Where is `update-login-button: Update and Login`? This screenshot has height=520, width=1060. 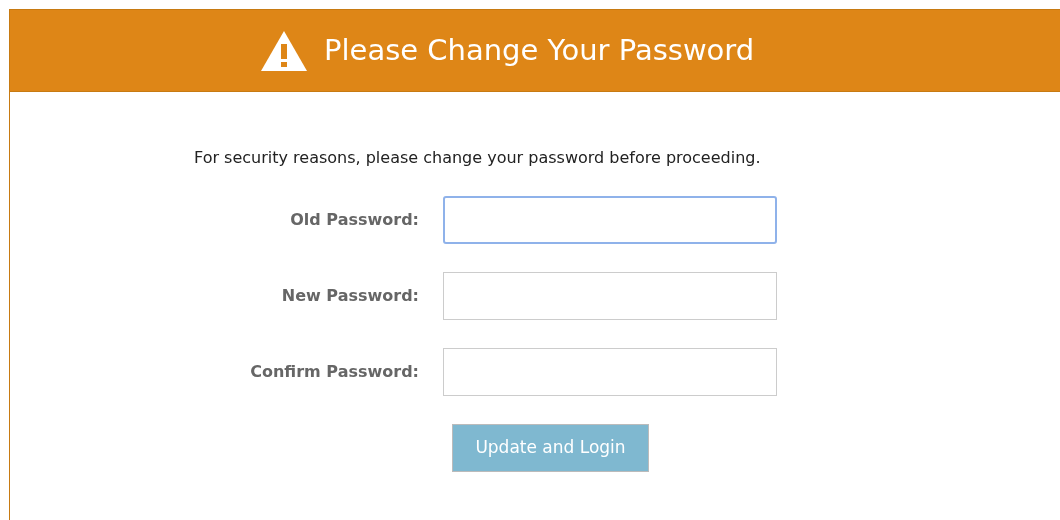
update-login-button: Update and Login is located at coordinates (550, 448).